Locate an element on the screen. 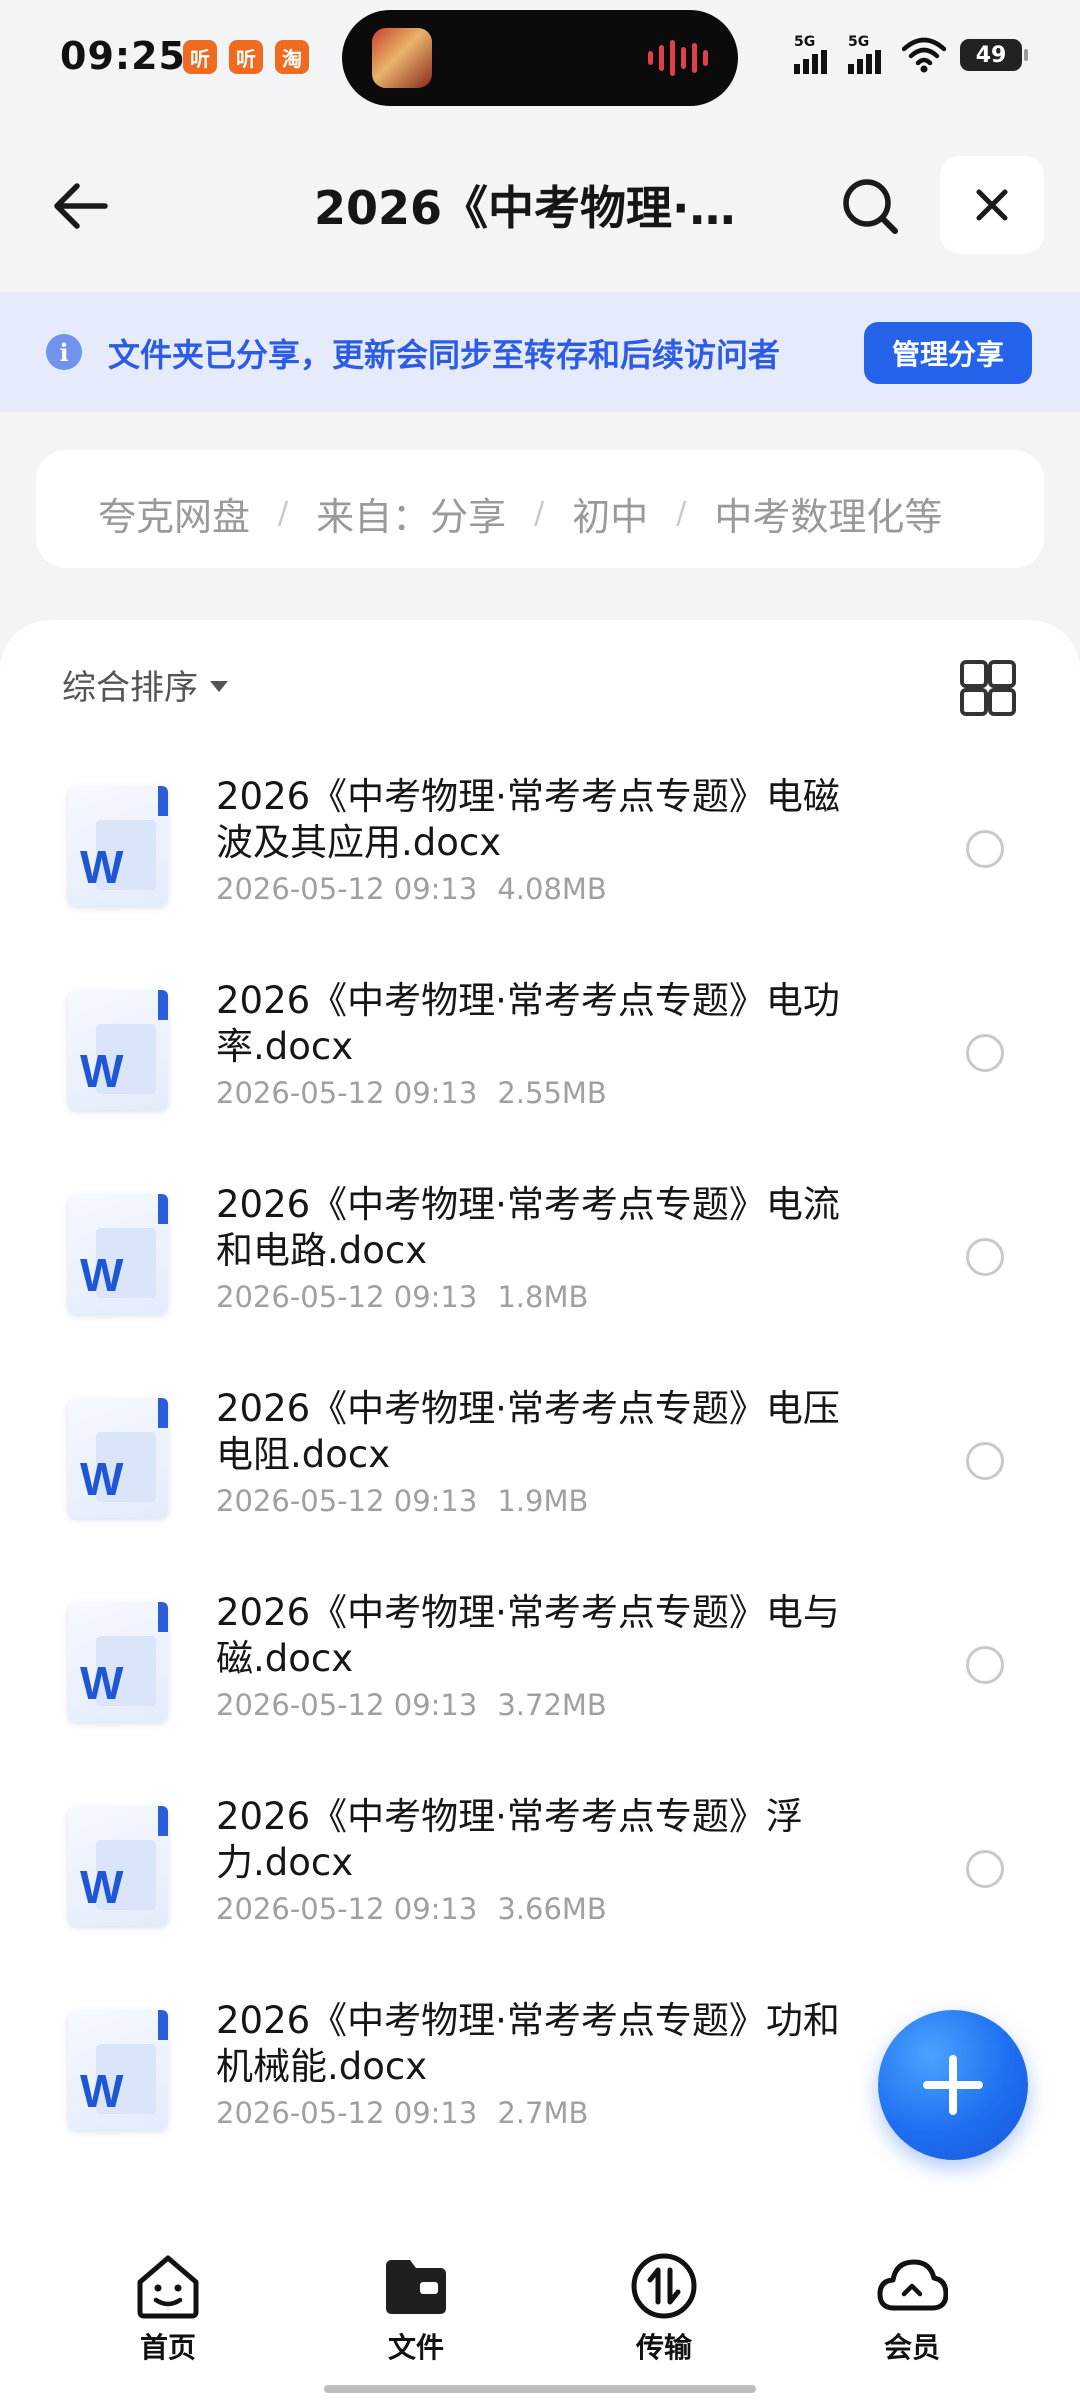 The height and width of the screenshot is (2400, 1080). grid-view-button is located at coordinates (986, 686).